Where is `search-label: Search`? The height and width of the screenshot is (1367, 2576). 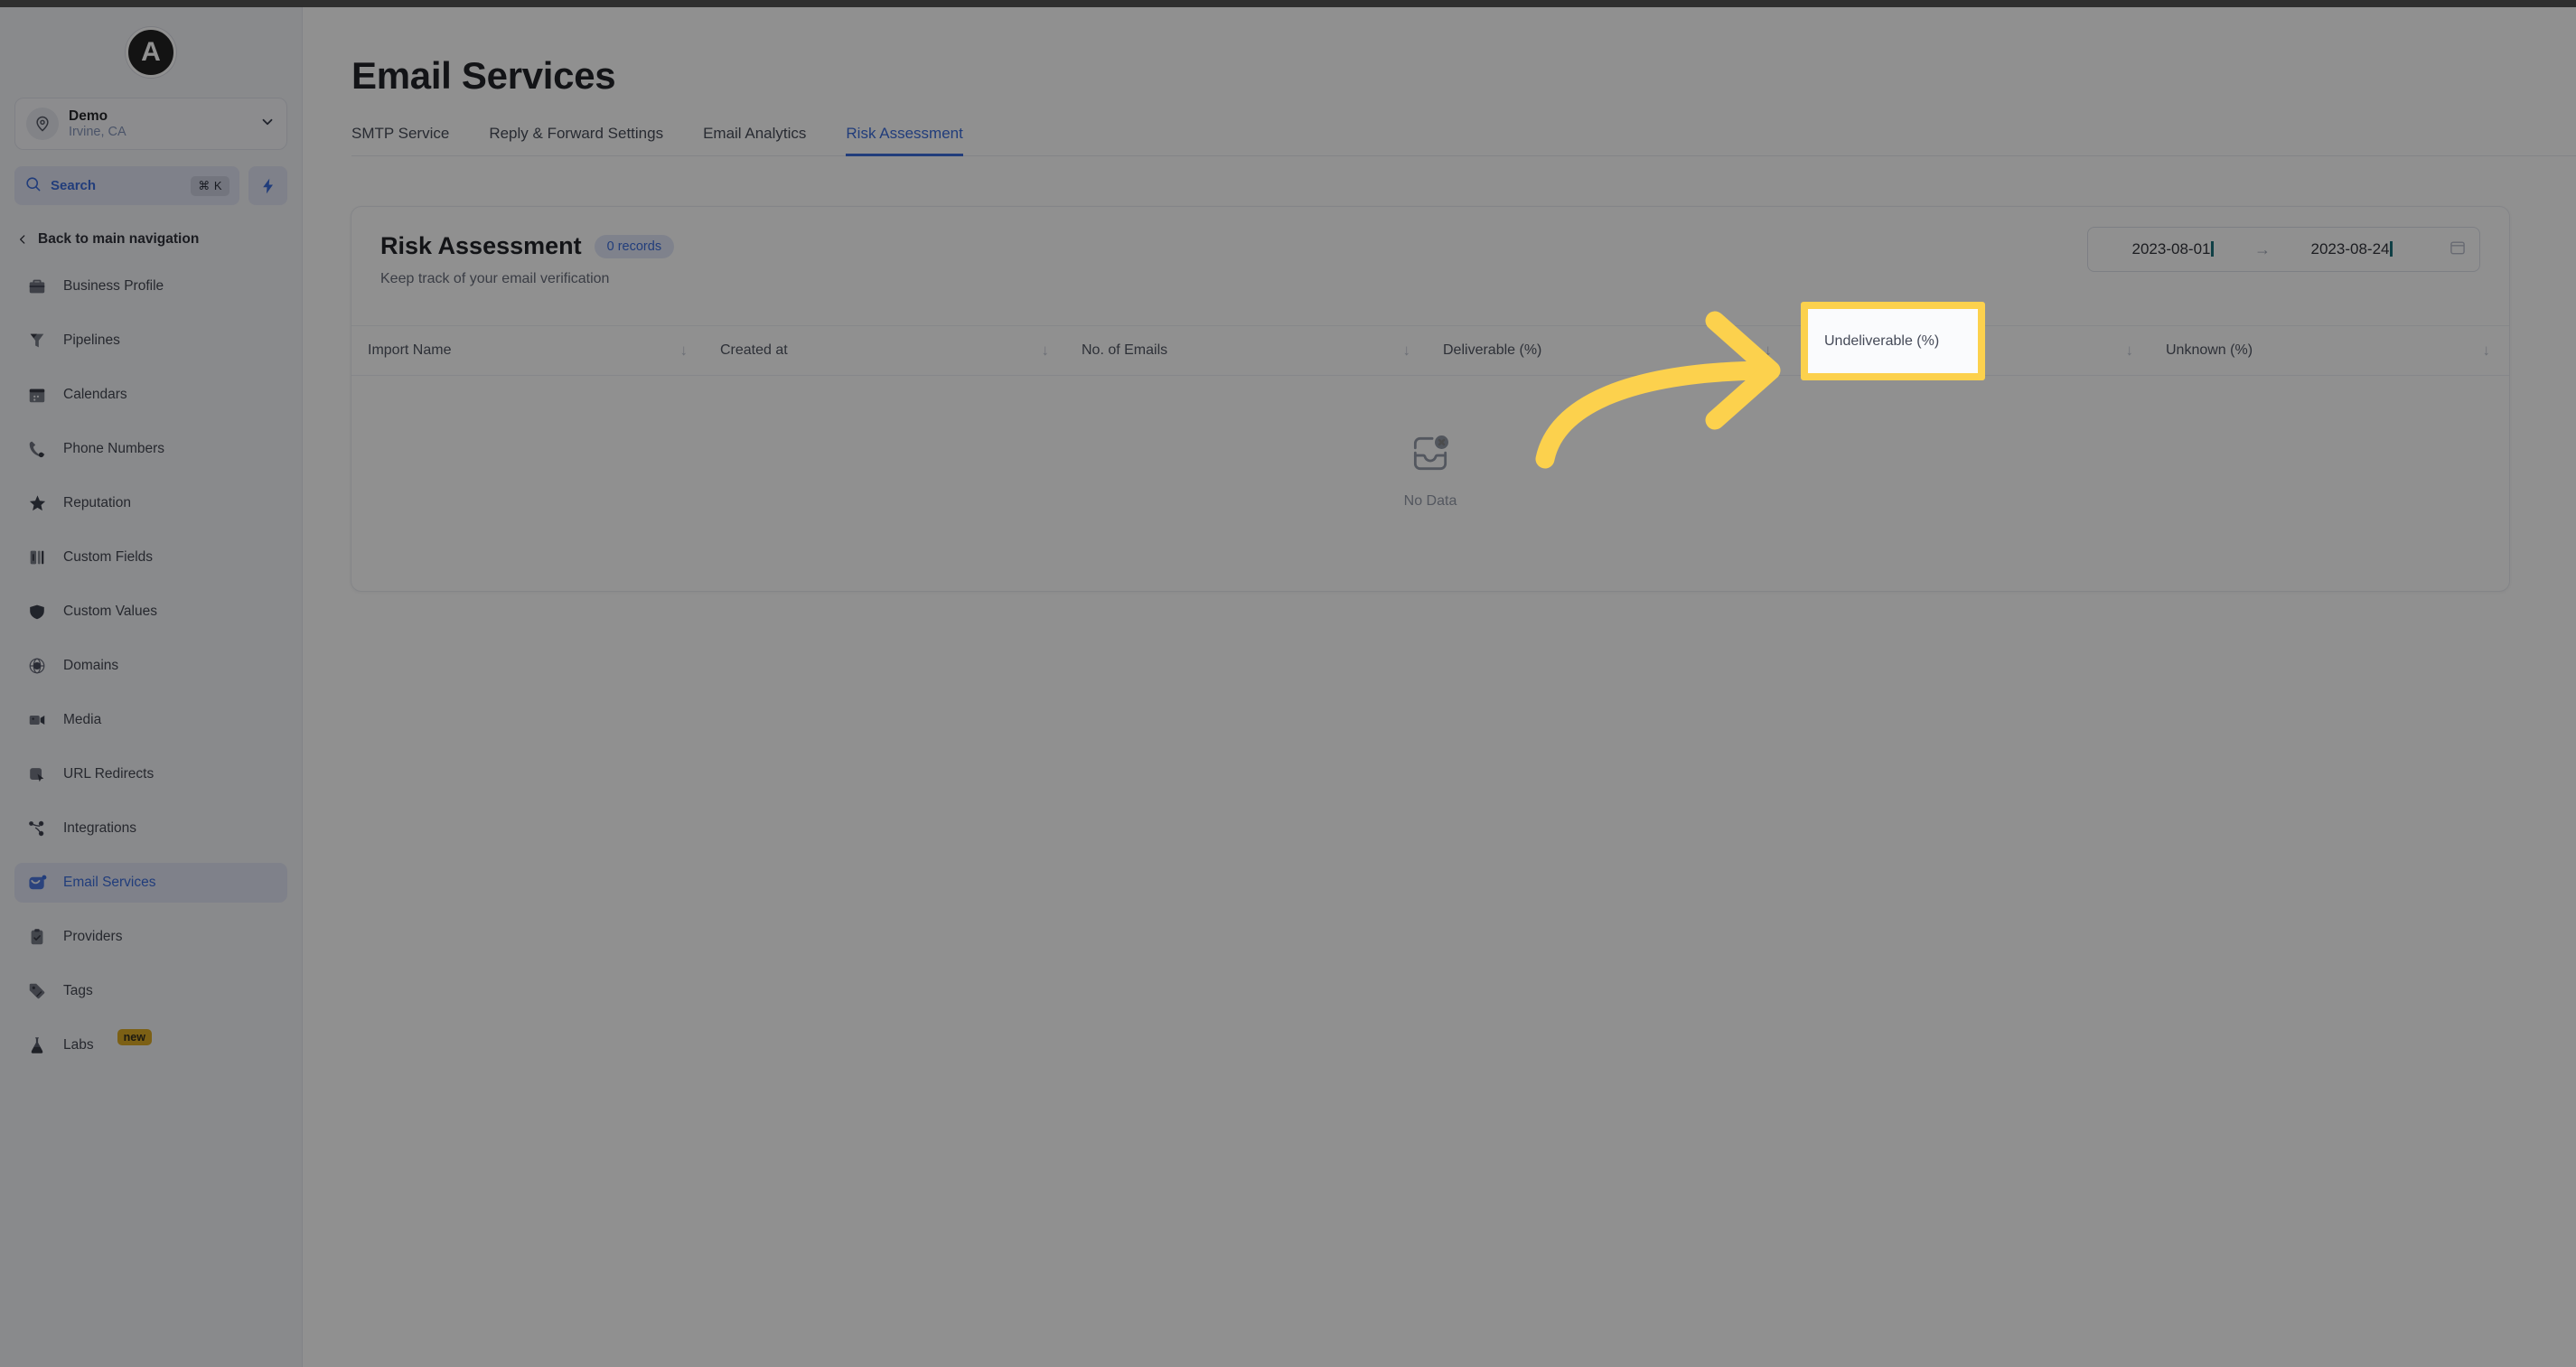 search-label: Search is located at coordinates (74, 185).